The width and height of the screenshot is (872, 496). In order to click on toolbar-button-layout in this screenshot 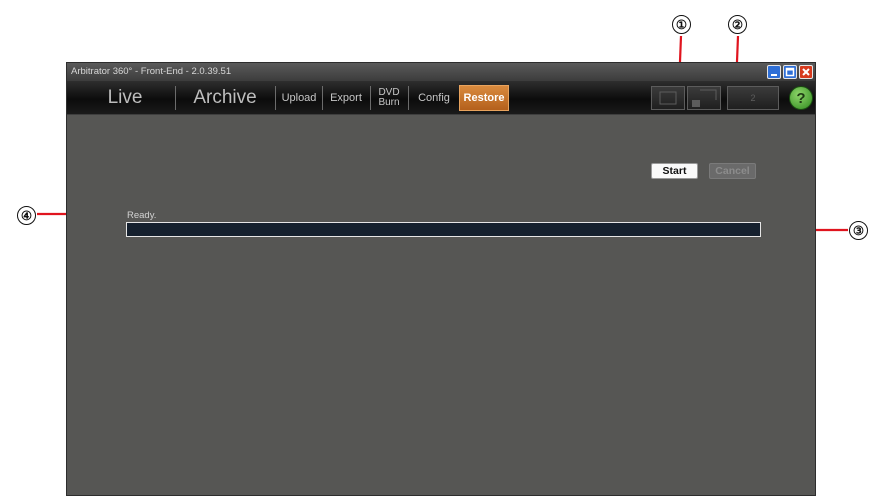, I will do `click(668, 98)`.